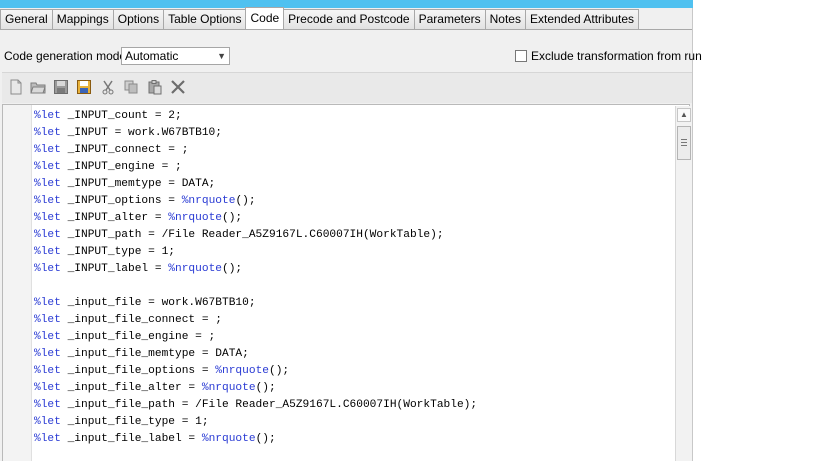 Image resolution: width=819 pixels, height=461 pixels. I want to click on code-statement: _INPUT_alter =, so click(114, 218).